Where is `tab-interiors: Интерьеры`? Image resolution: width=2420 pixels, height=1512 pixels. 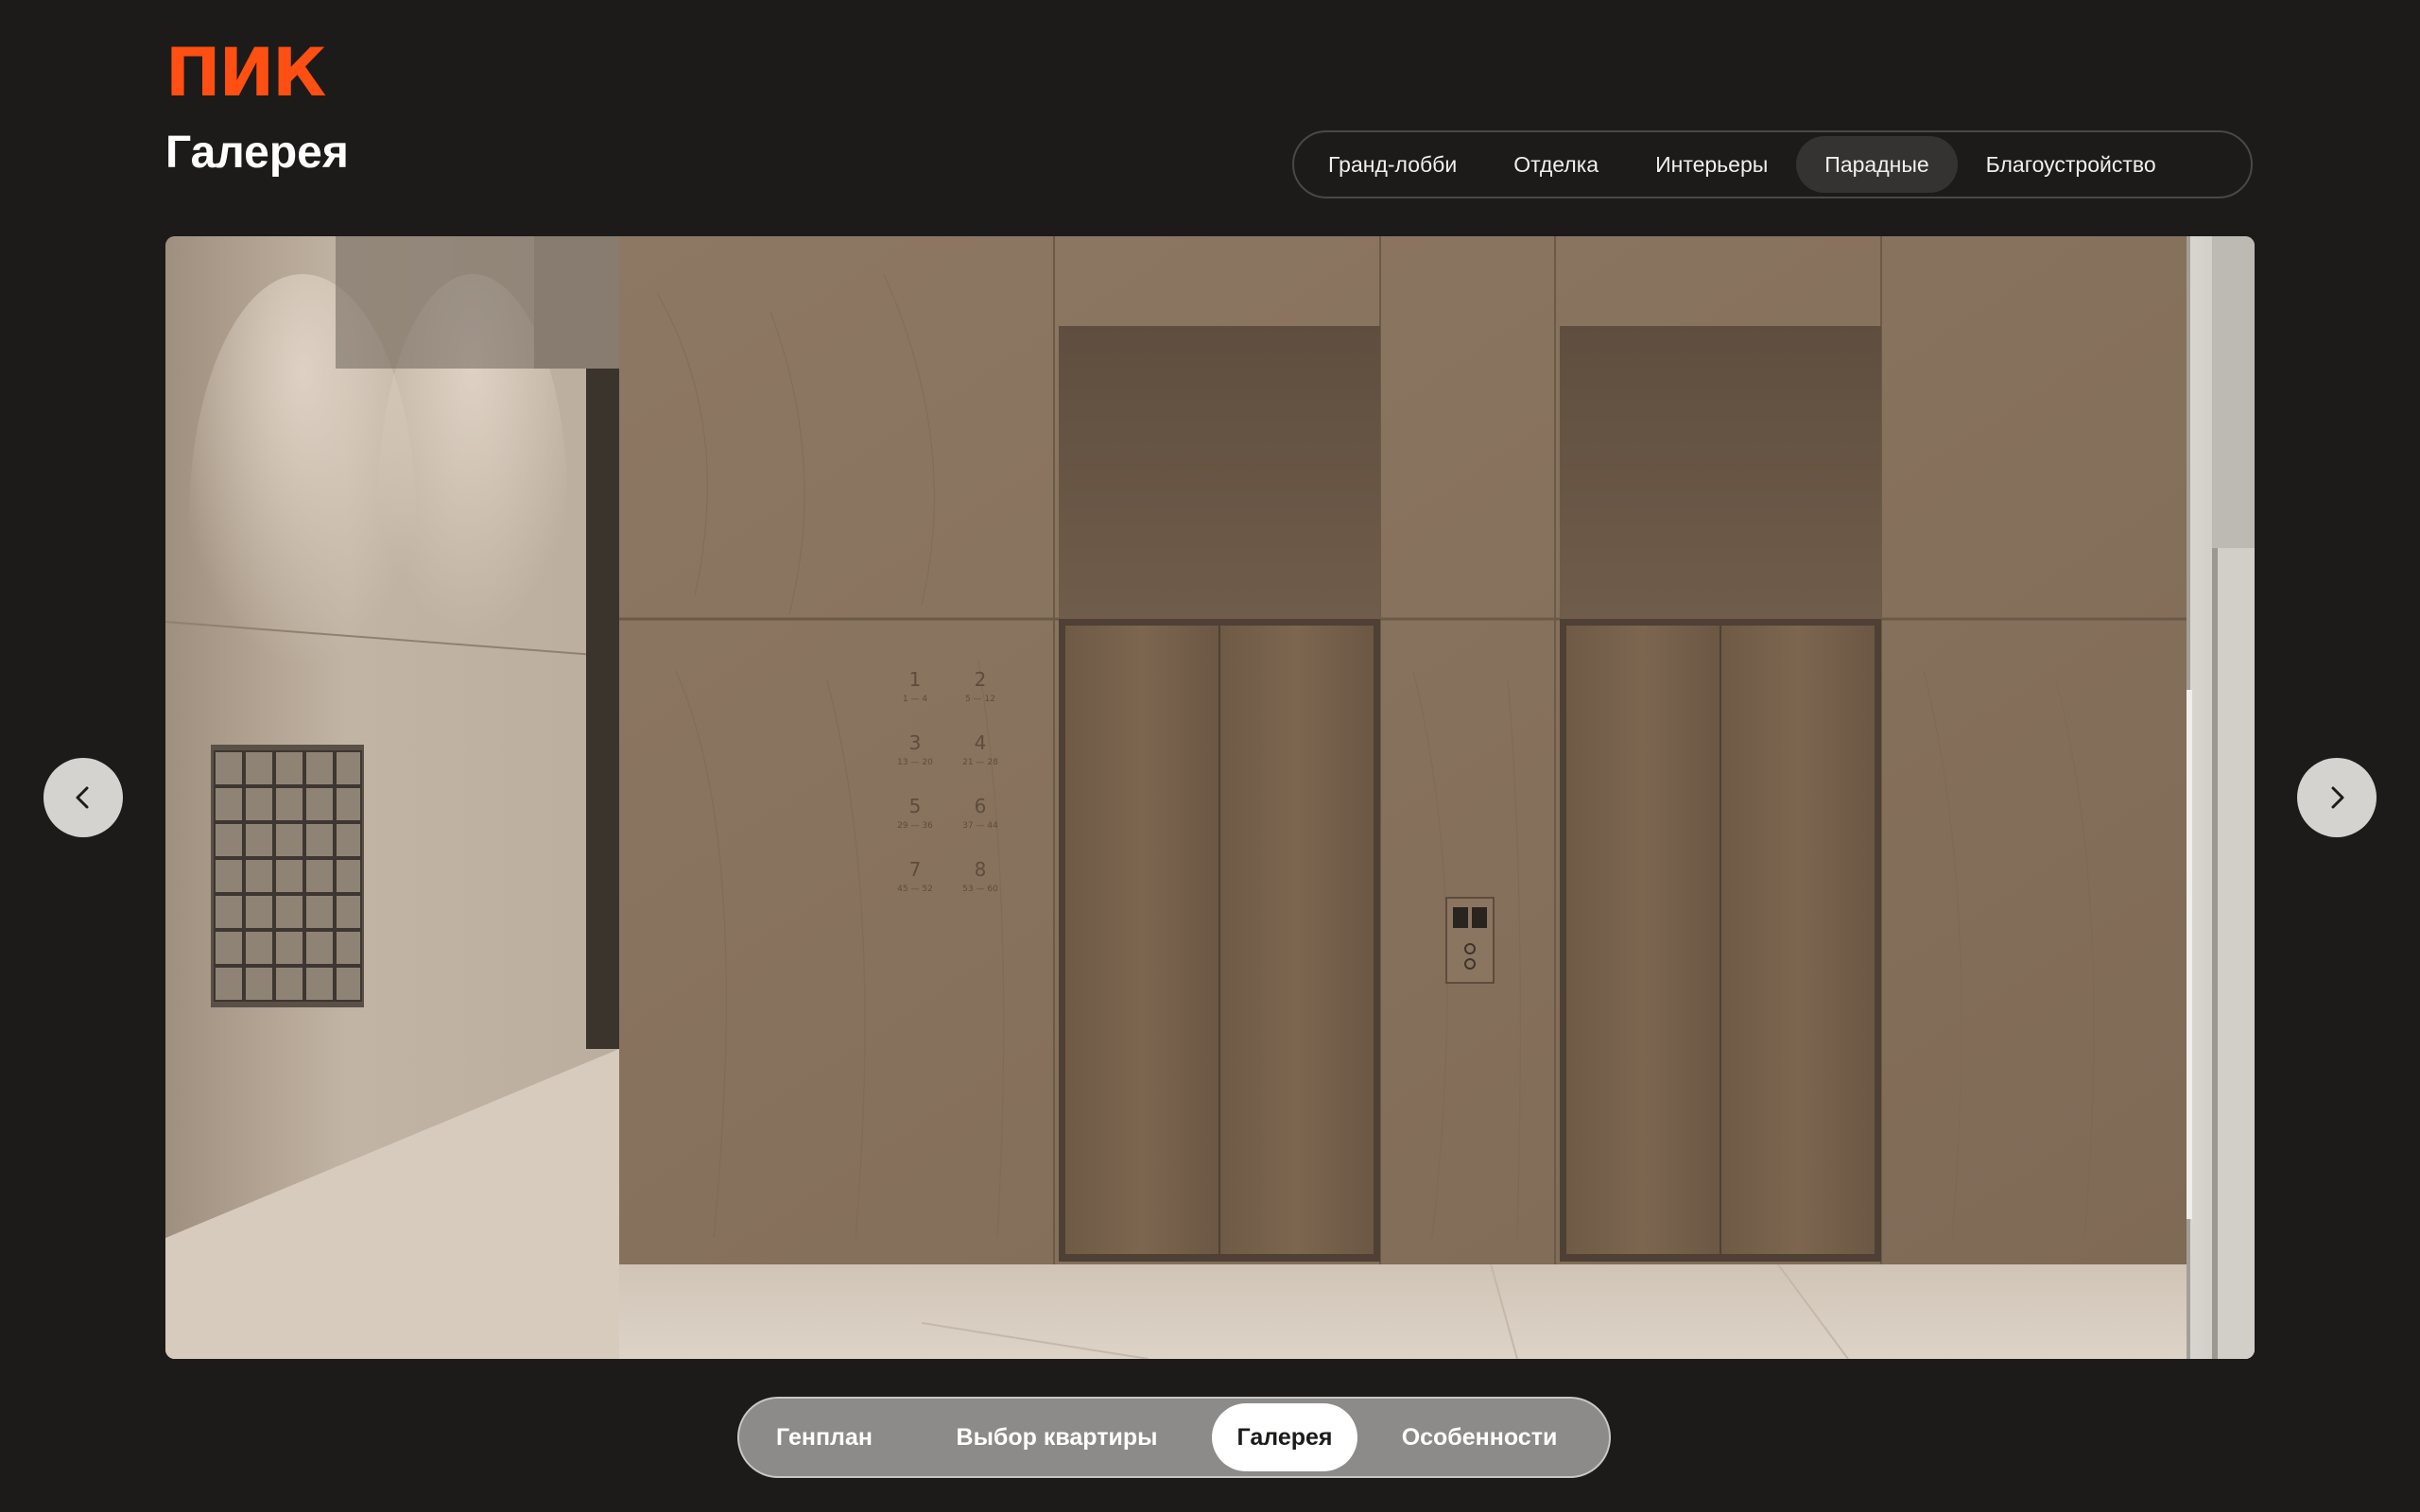 tab-interiors: Интерьеры is located at coordinates (1711, 164).